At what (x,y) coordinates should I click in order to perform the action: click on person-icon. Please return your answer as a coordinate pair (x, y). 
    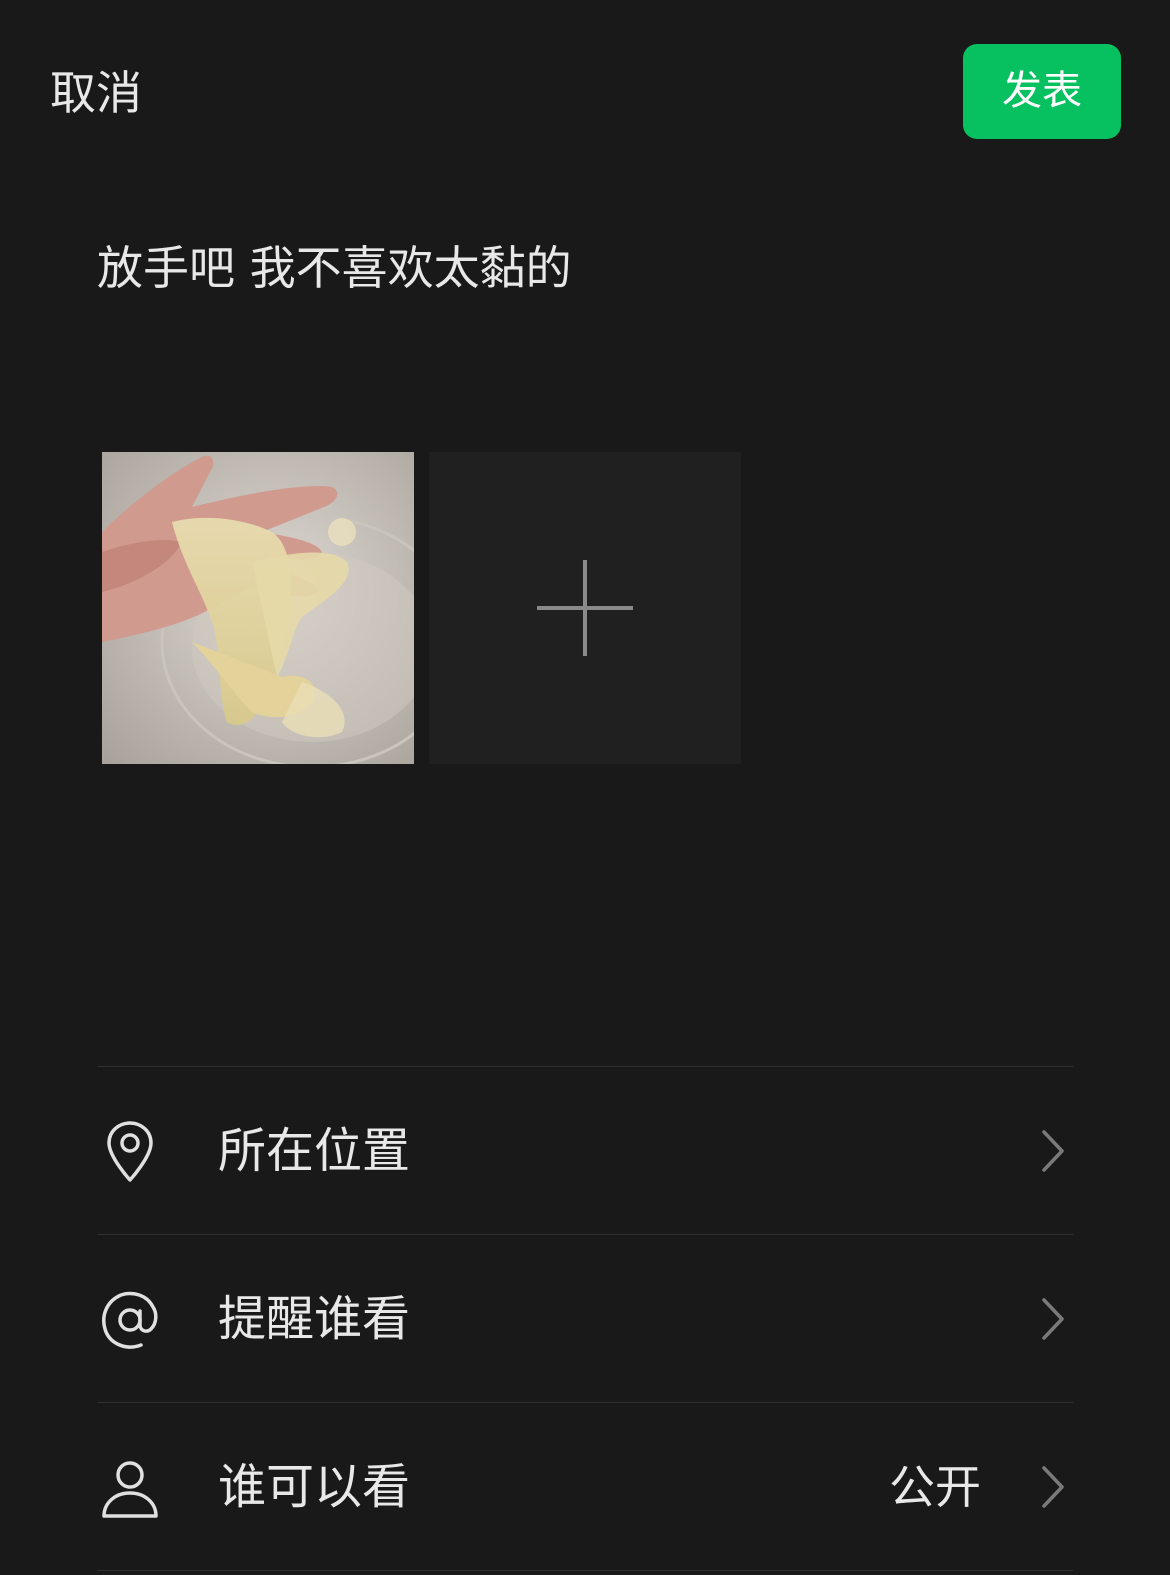
    Looking at the image, I should click on (130, 1489).